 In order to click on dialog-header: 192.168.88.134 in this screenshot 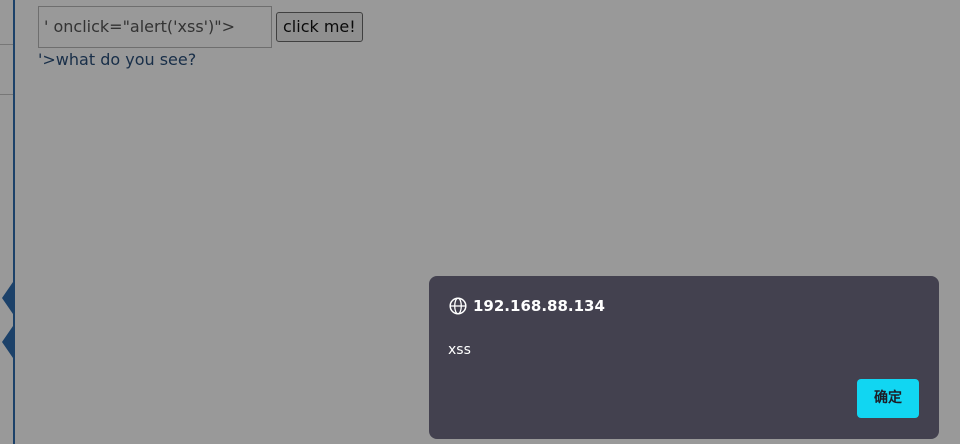, I will do `click(527, 306)`.